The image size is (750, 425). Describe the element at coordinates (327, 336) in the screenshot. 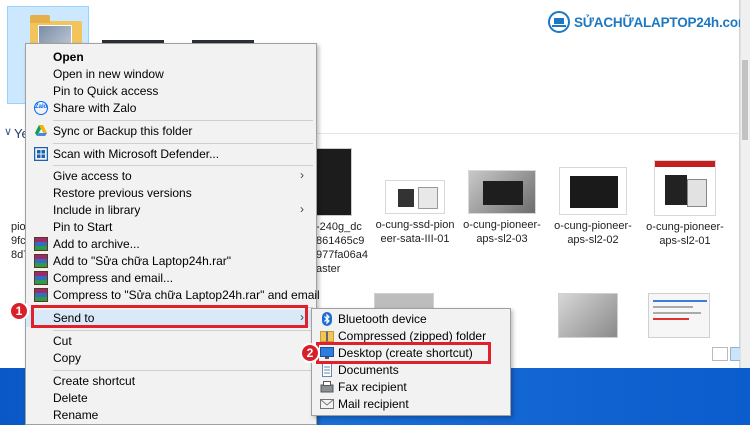

I see `zip-folder-icon` at that location.